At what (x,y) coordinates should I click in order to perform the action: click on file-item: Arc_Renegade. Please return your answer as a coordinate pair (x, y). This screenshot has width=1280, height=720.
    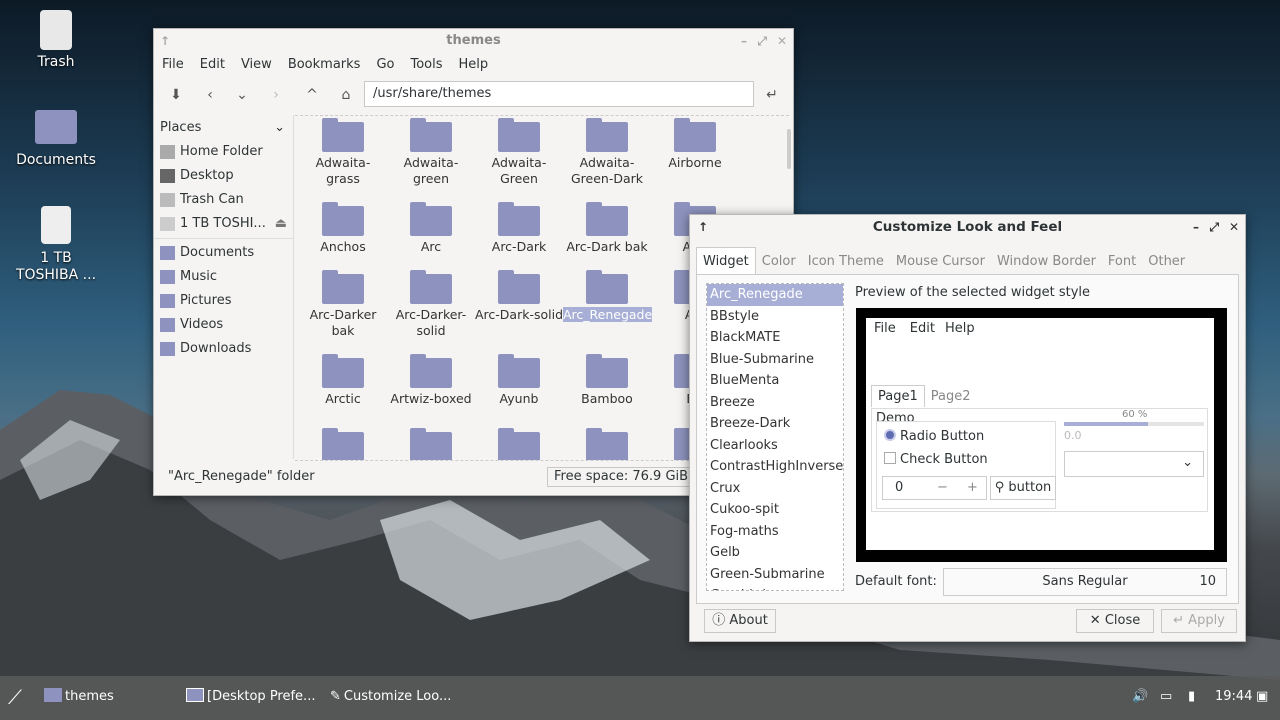
    Looking at the image, I should click on (608, 296).